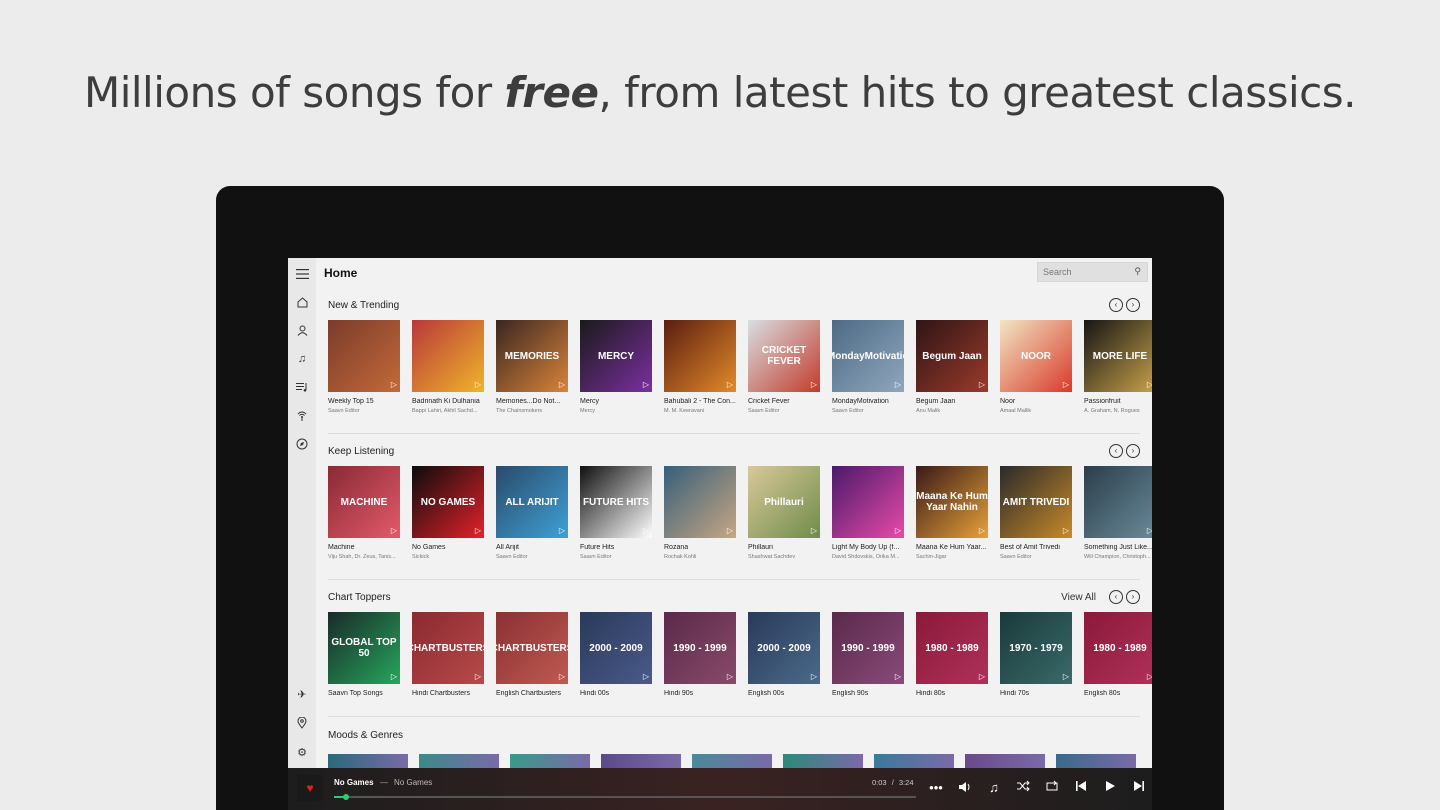 Image resolution: width=1440 pixels, height=810 pixels. I want to click on album-title: Hindi 70s, so click(1036, 693).